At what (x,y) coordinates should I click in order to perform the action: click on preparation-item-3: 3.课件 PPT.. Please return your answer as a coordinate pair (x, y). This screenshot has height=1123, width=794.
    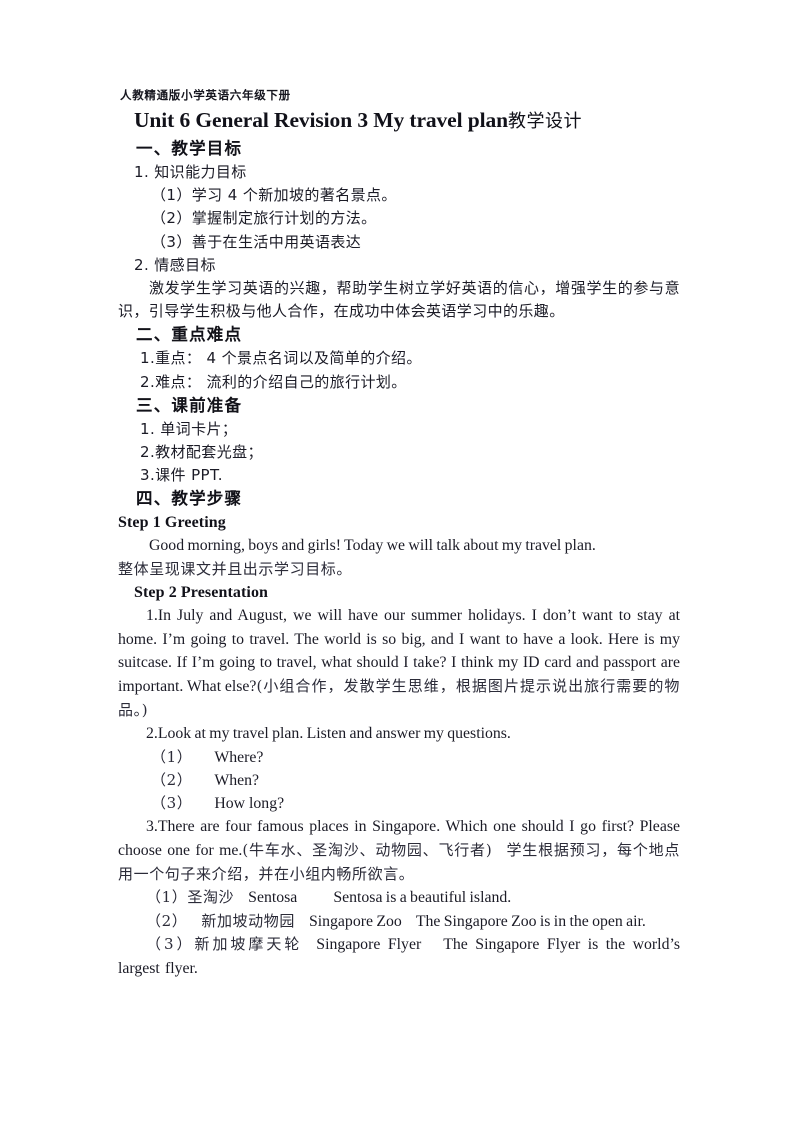
    Looking at the image, I should click on (181, 475).